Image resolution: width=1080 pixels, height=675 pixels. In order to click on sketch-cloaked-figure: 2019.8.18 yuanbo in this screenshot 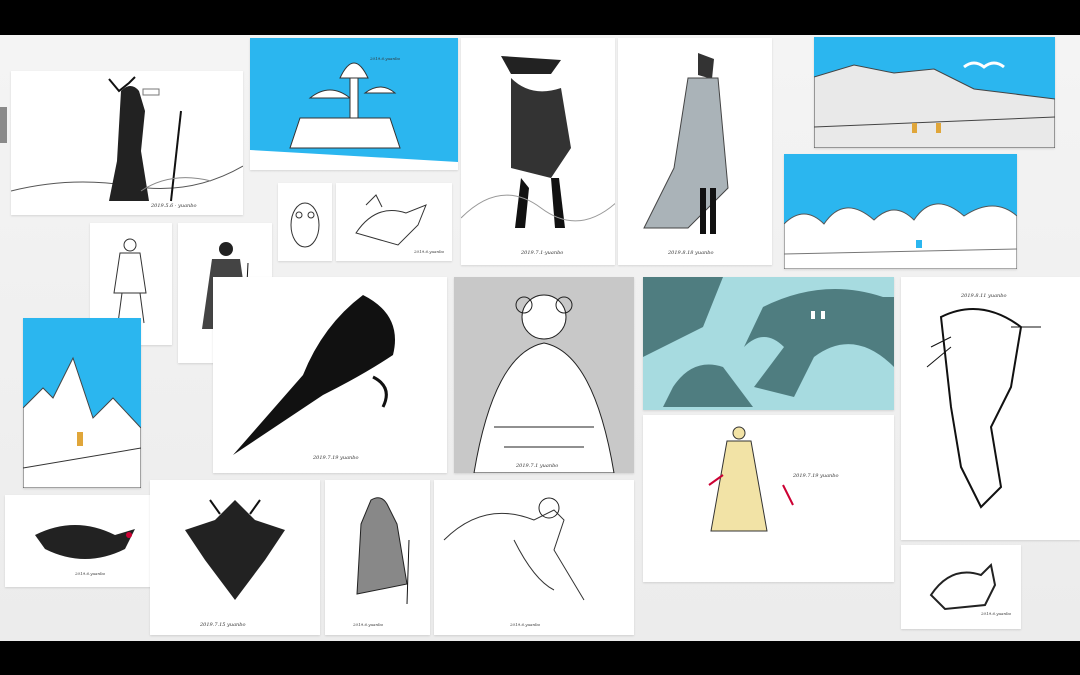, I will do `click(695, 151)`.